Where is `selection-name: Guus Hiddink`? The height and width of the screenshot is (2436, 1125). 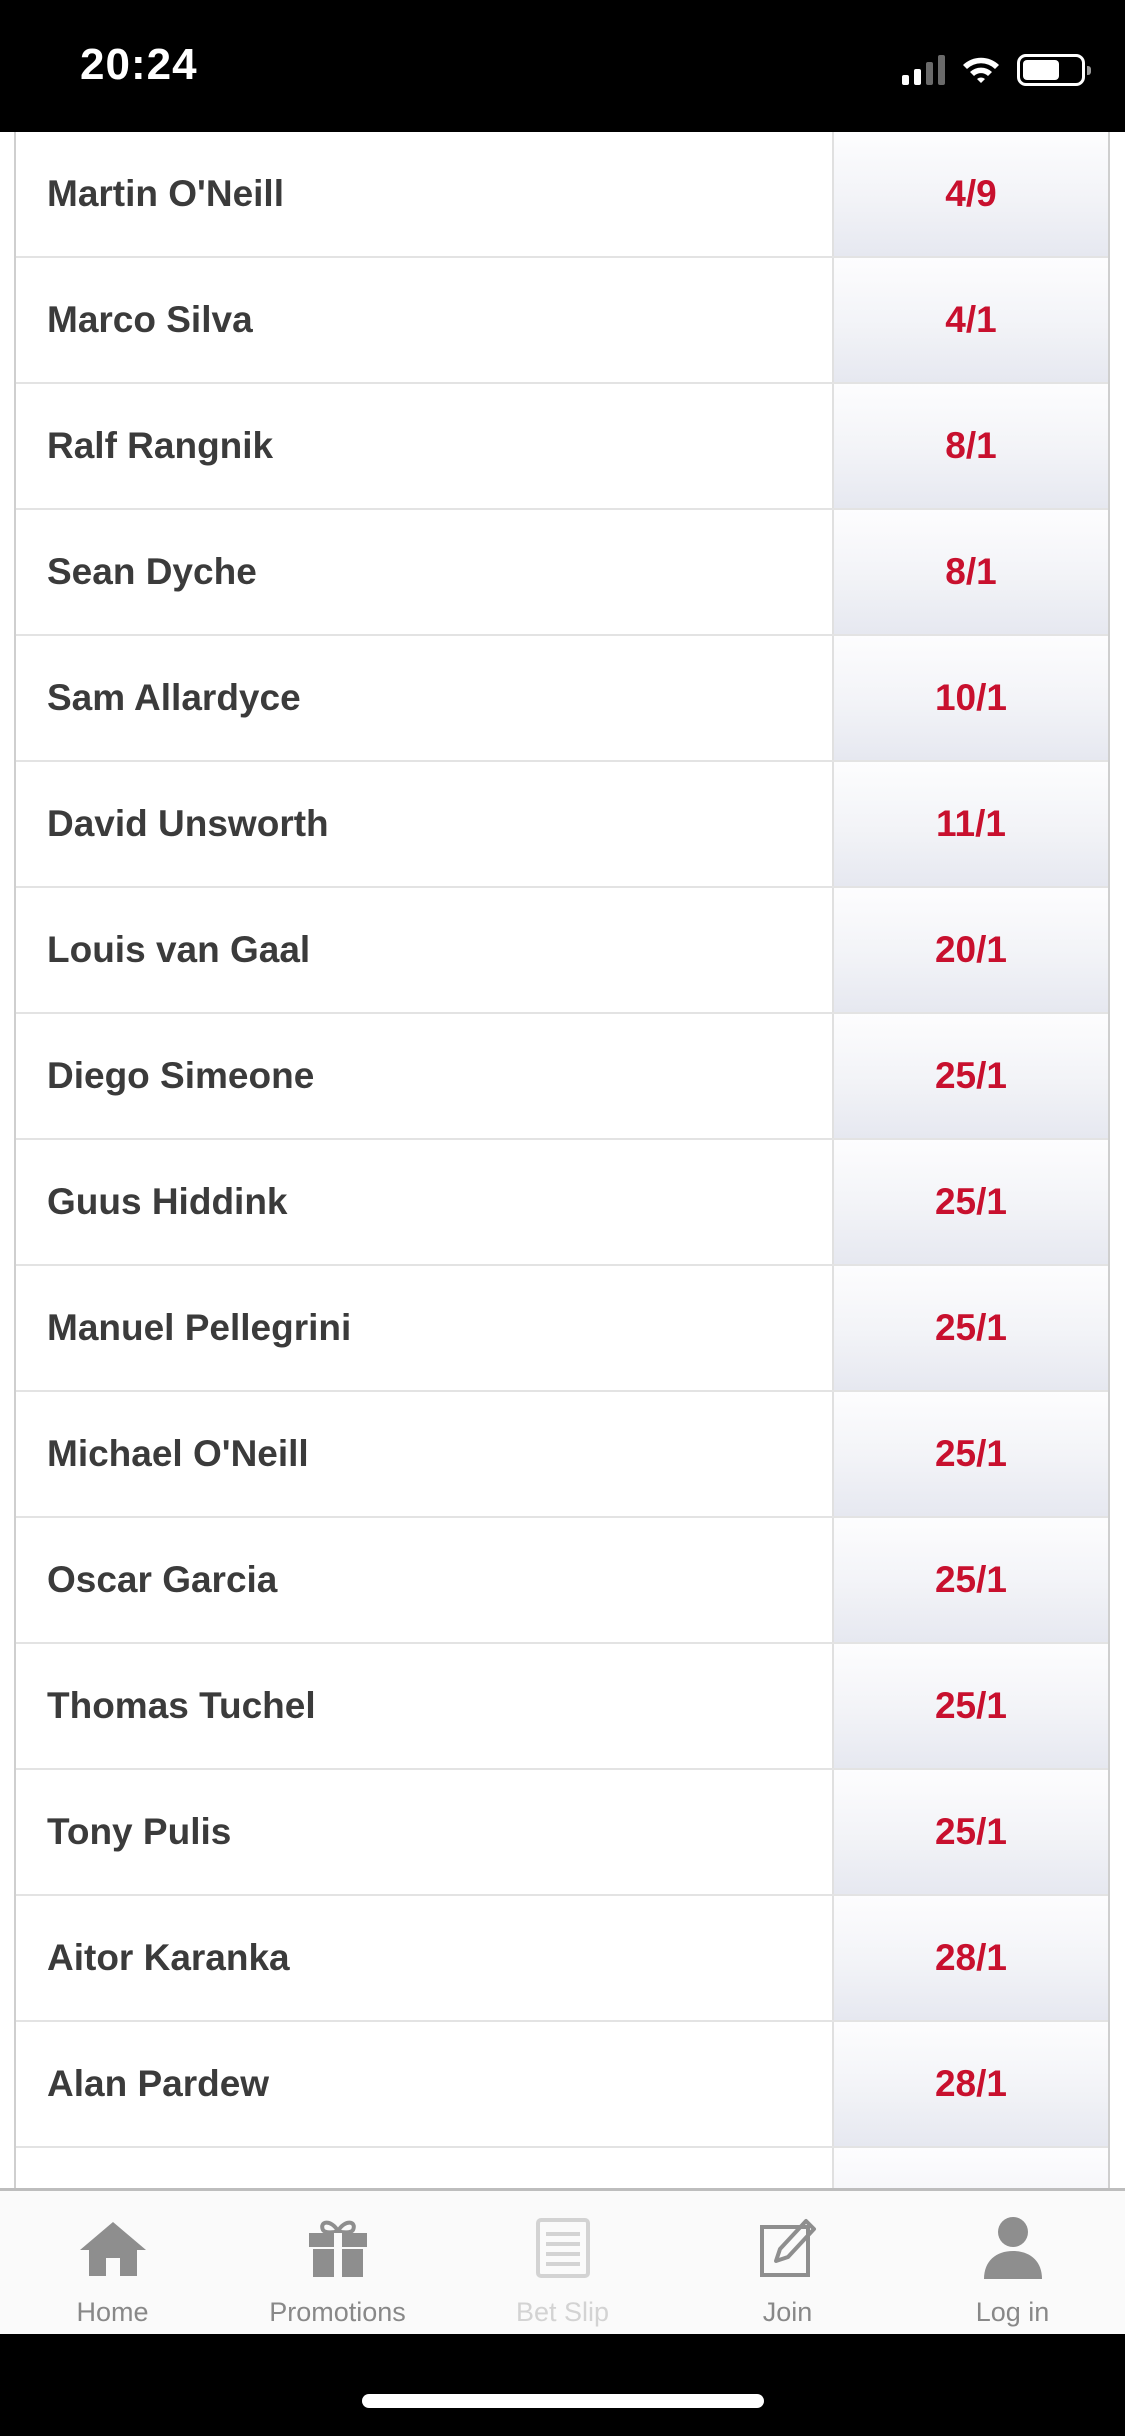
selection-name: Guus Hiddink is located at coordinates (425, 1202).